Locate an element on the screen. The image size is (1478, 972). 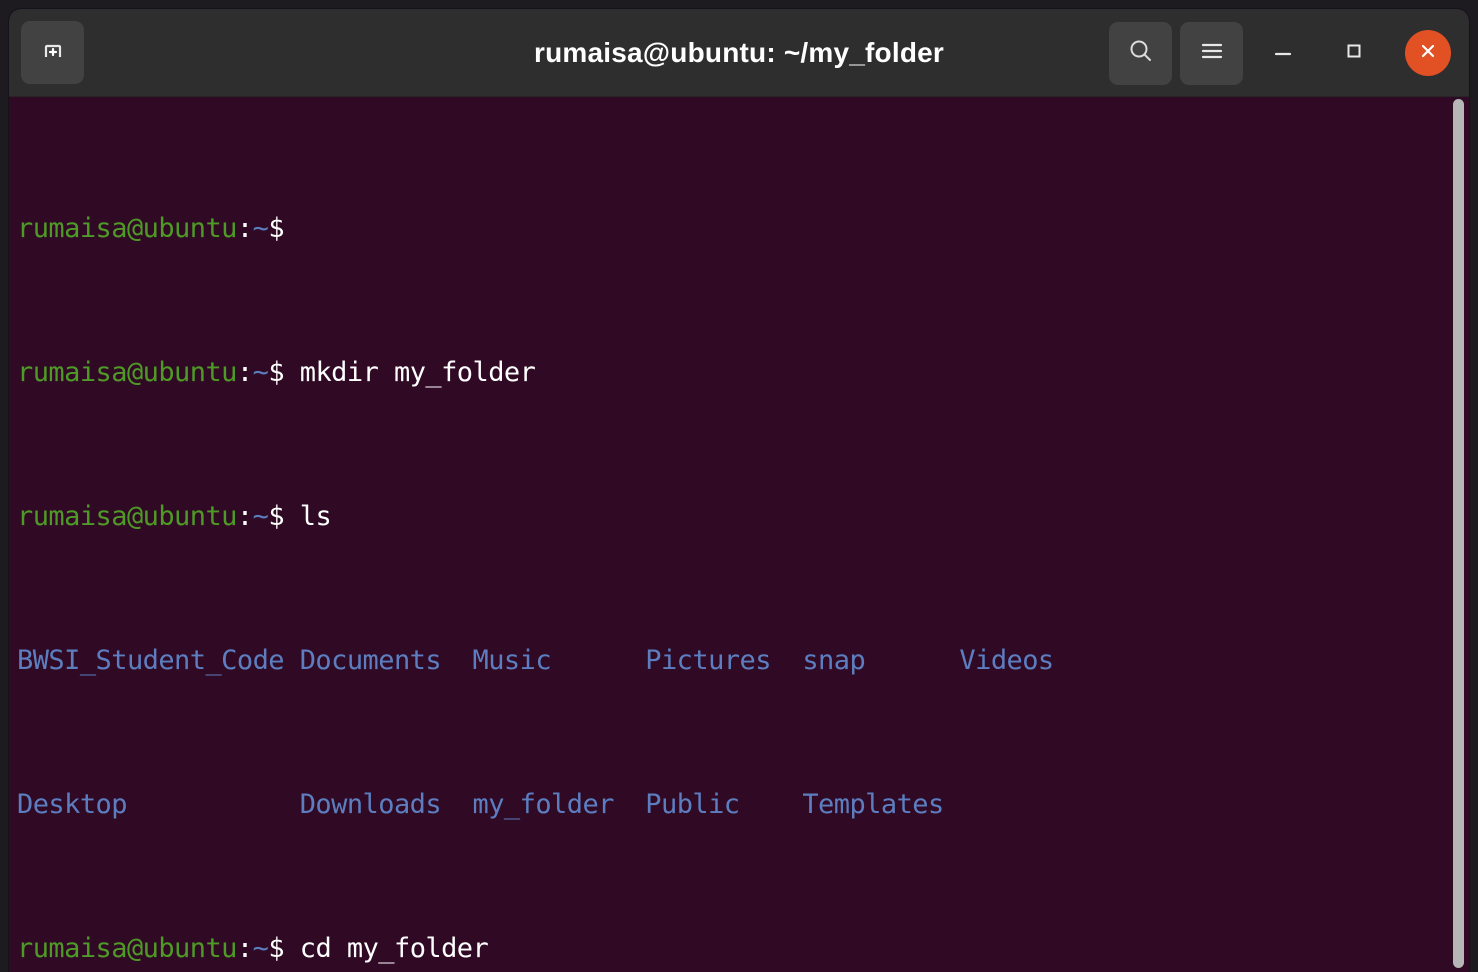
search-icon is located at coordinates (1141, 53).